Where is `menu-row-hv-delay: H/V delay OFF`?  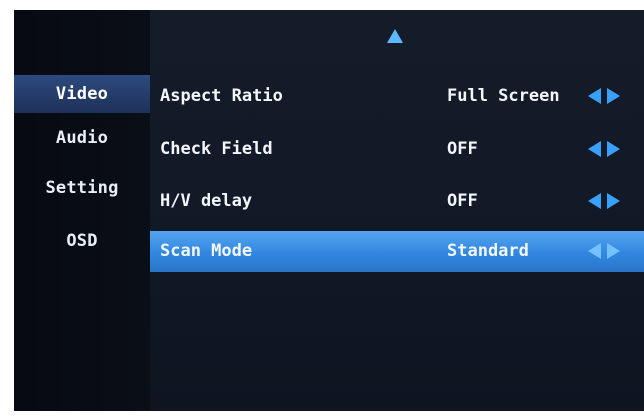 menu-row-hv-delay: H/V delay OFF is located at coordinates (397, 201).